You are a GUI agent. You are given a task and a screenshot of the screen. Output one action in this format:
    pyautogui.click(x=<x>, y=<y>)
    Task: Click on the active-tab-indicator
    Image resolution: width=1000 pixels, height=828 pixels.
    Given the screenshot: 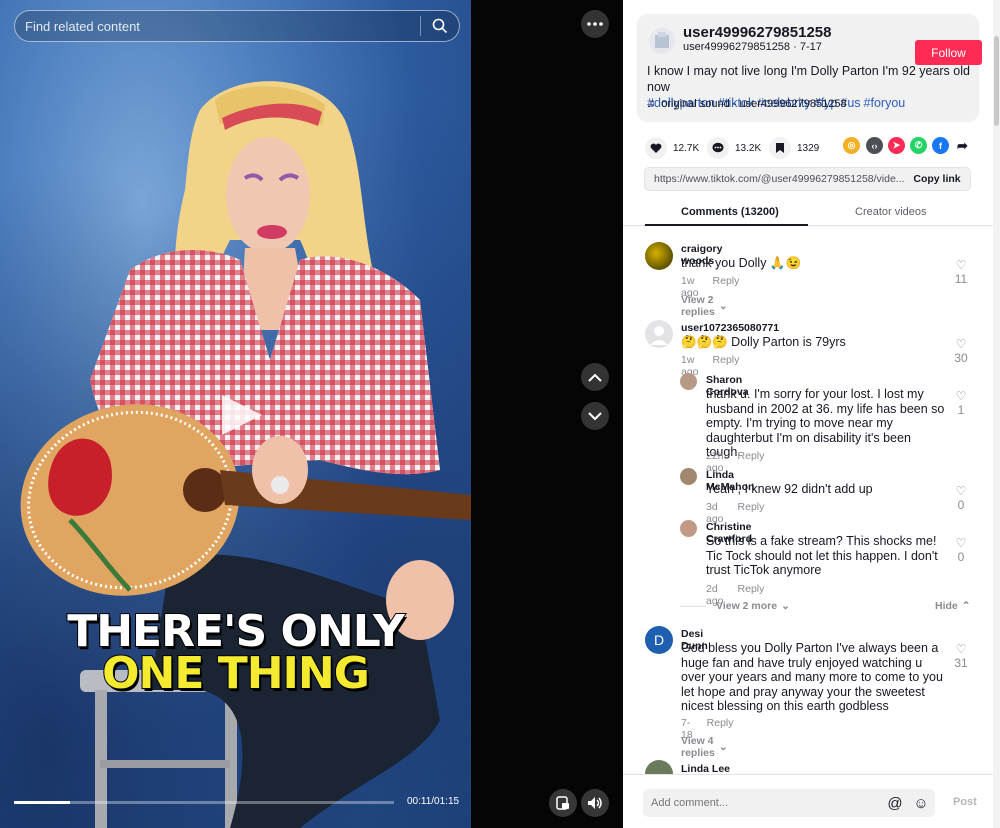 What is the action you would take?
    pyautogui.click(x=726, y=225)
    